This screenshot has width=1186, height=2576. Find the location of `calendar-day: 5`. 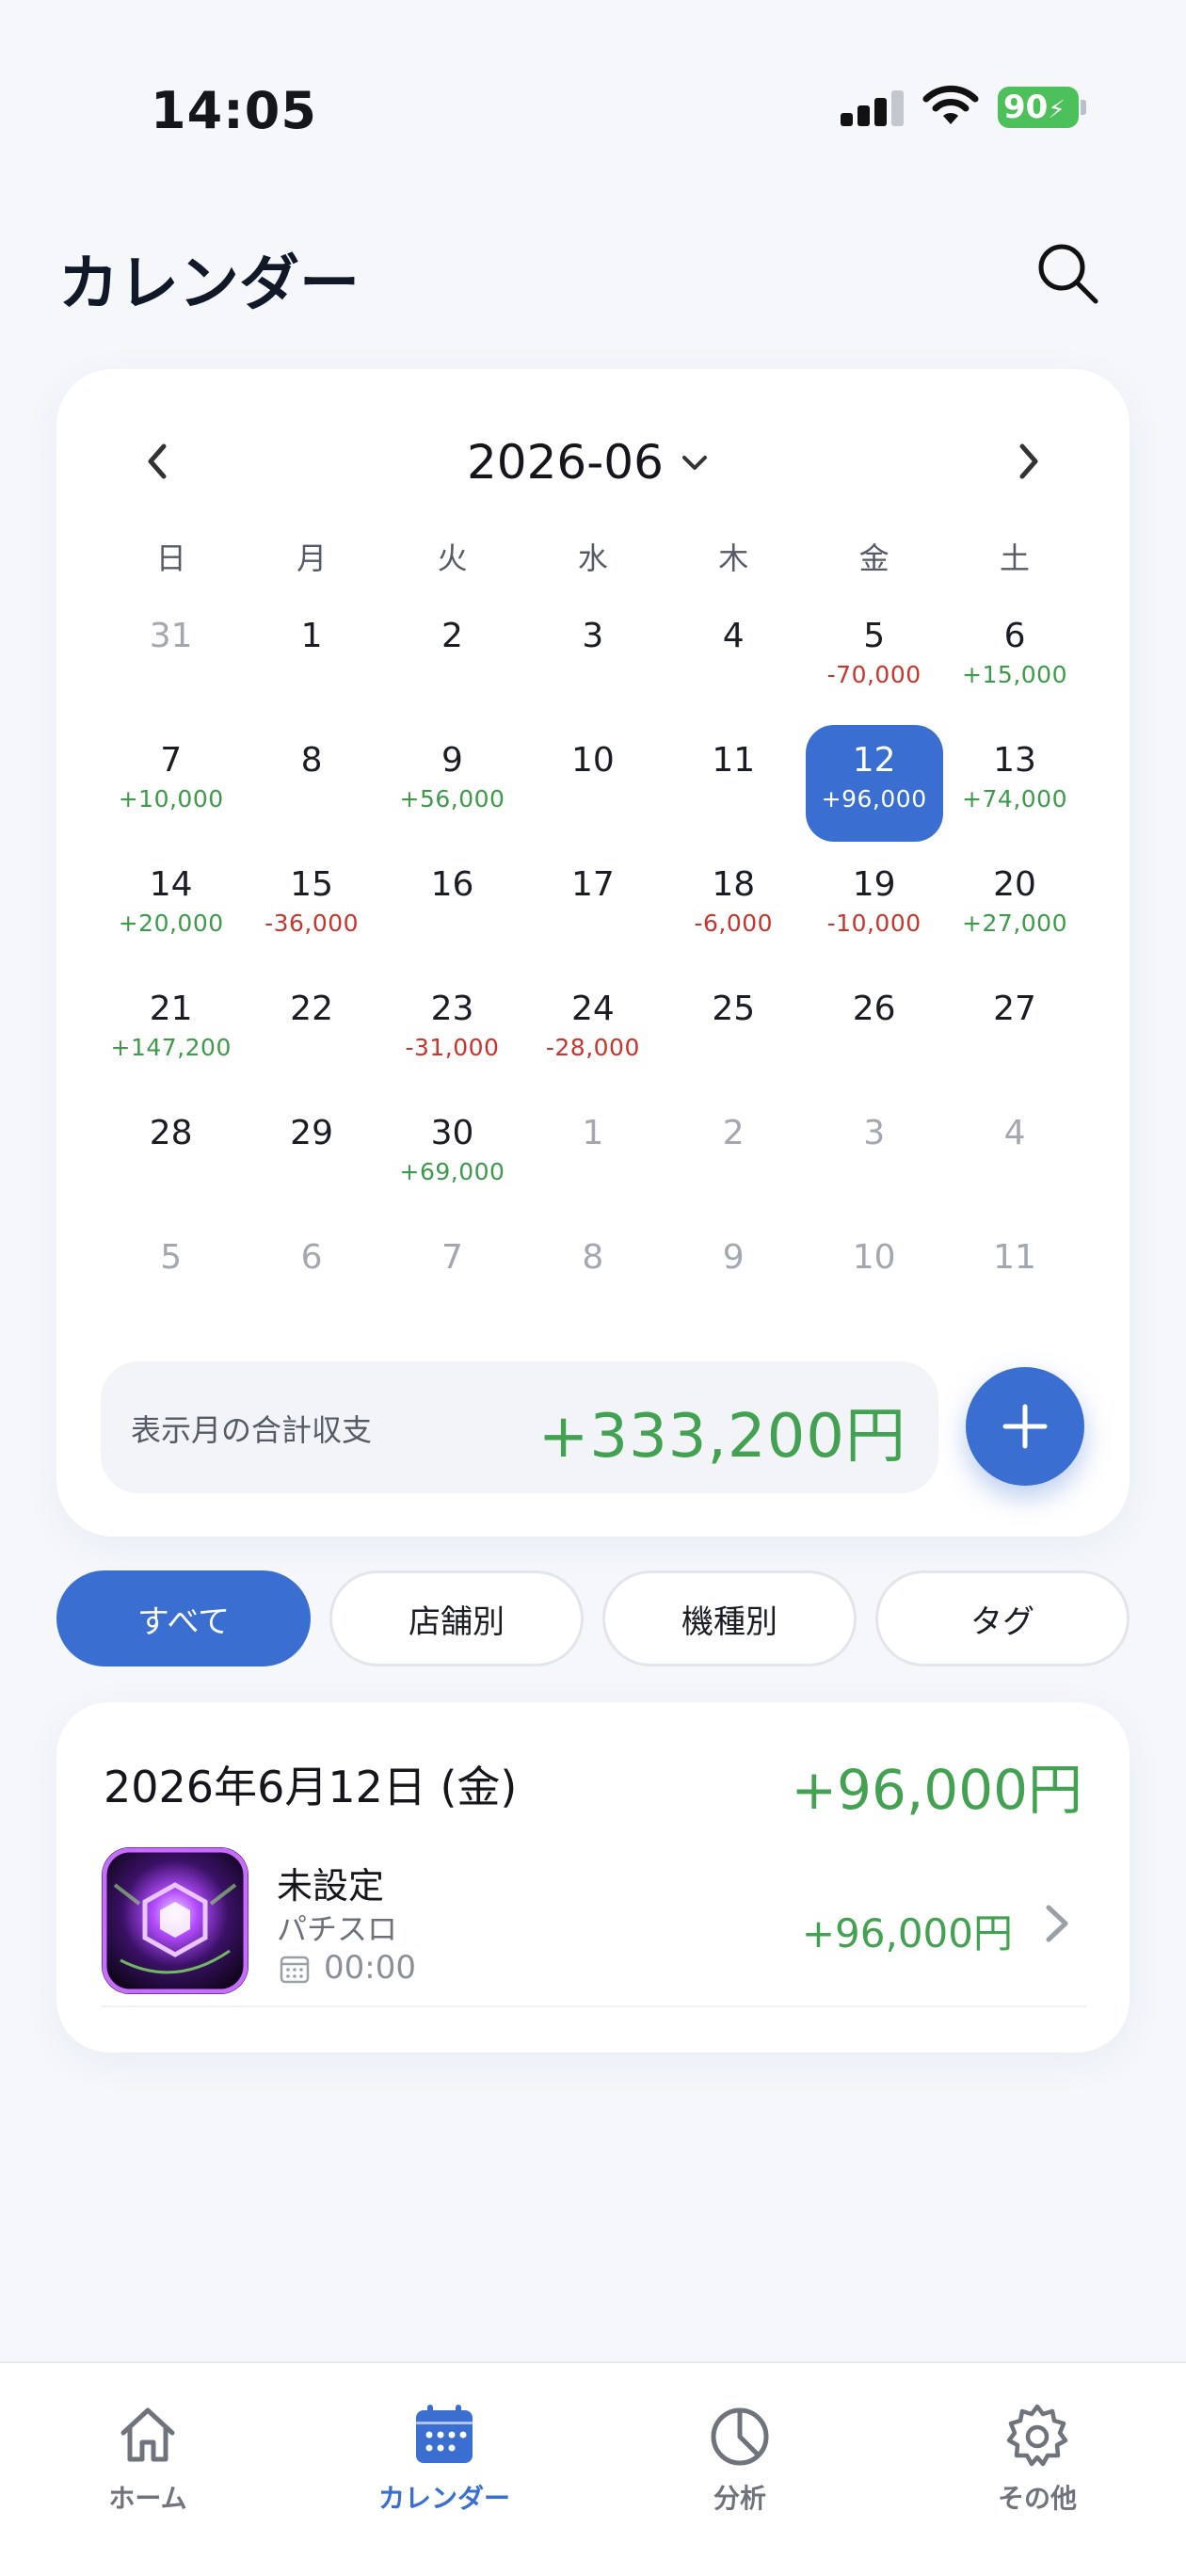

calendar-day: 5 is located at coordinates (171, 1277).